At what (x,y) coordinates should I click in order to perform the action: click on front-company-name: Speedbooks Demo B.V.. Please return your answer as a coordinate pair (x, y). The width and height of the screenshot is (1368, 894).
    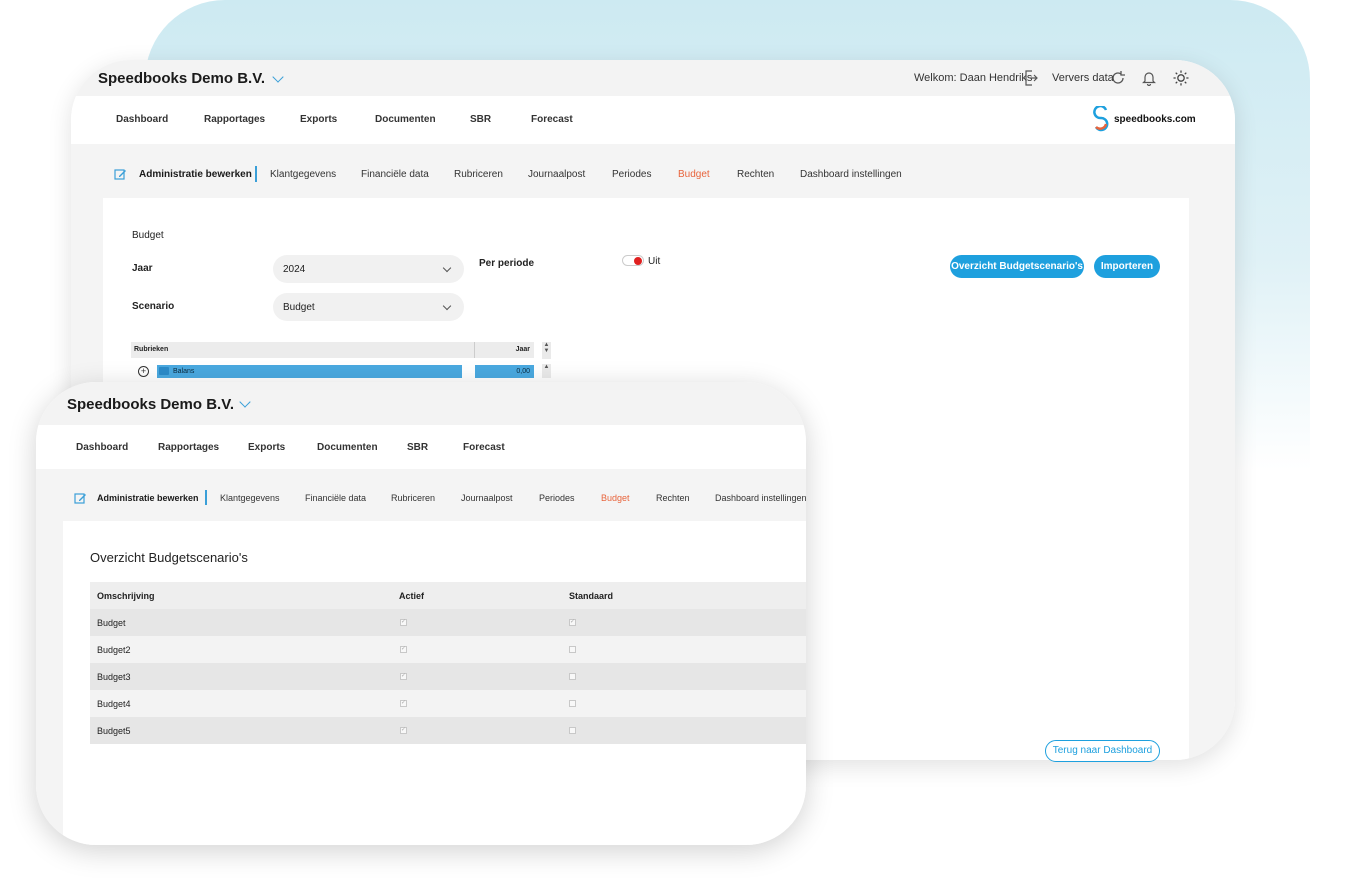
    Looking at the image, I should click on (150, 404).